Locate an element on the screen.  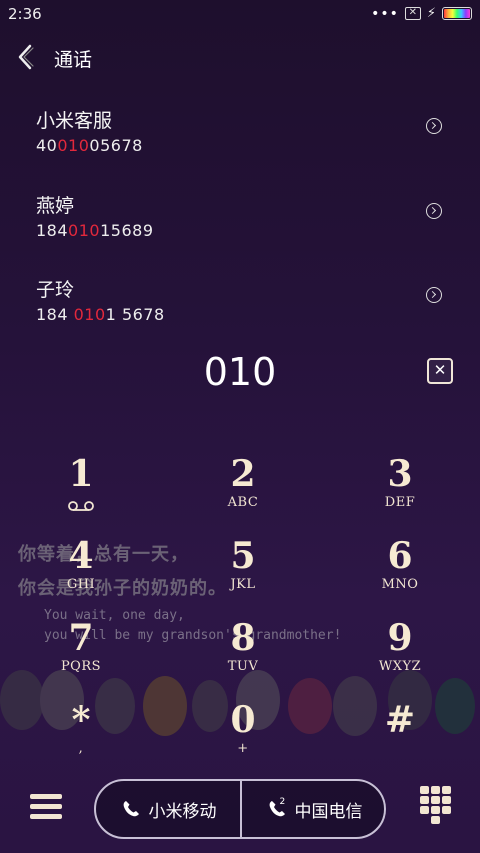
header: 通话 is located at coordinates (240, 58).